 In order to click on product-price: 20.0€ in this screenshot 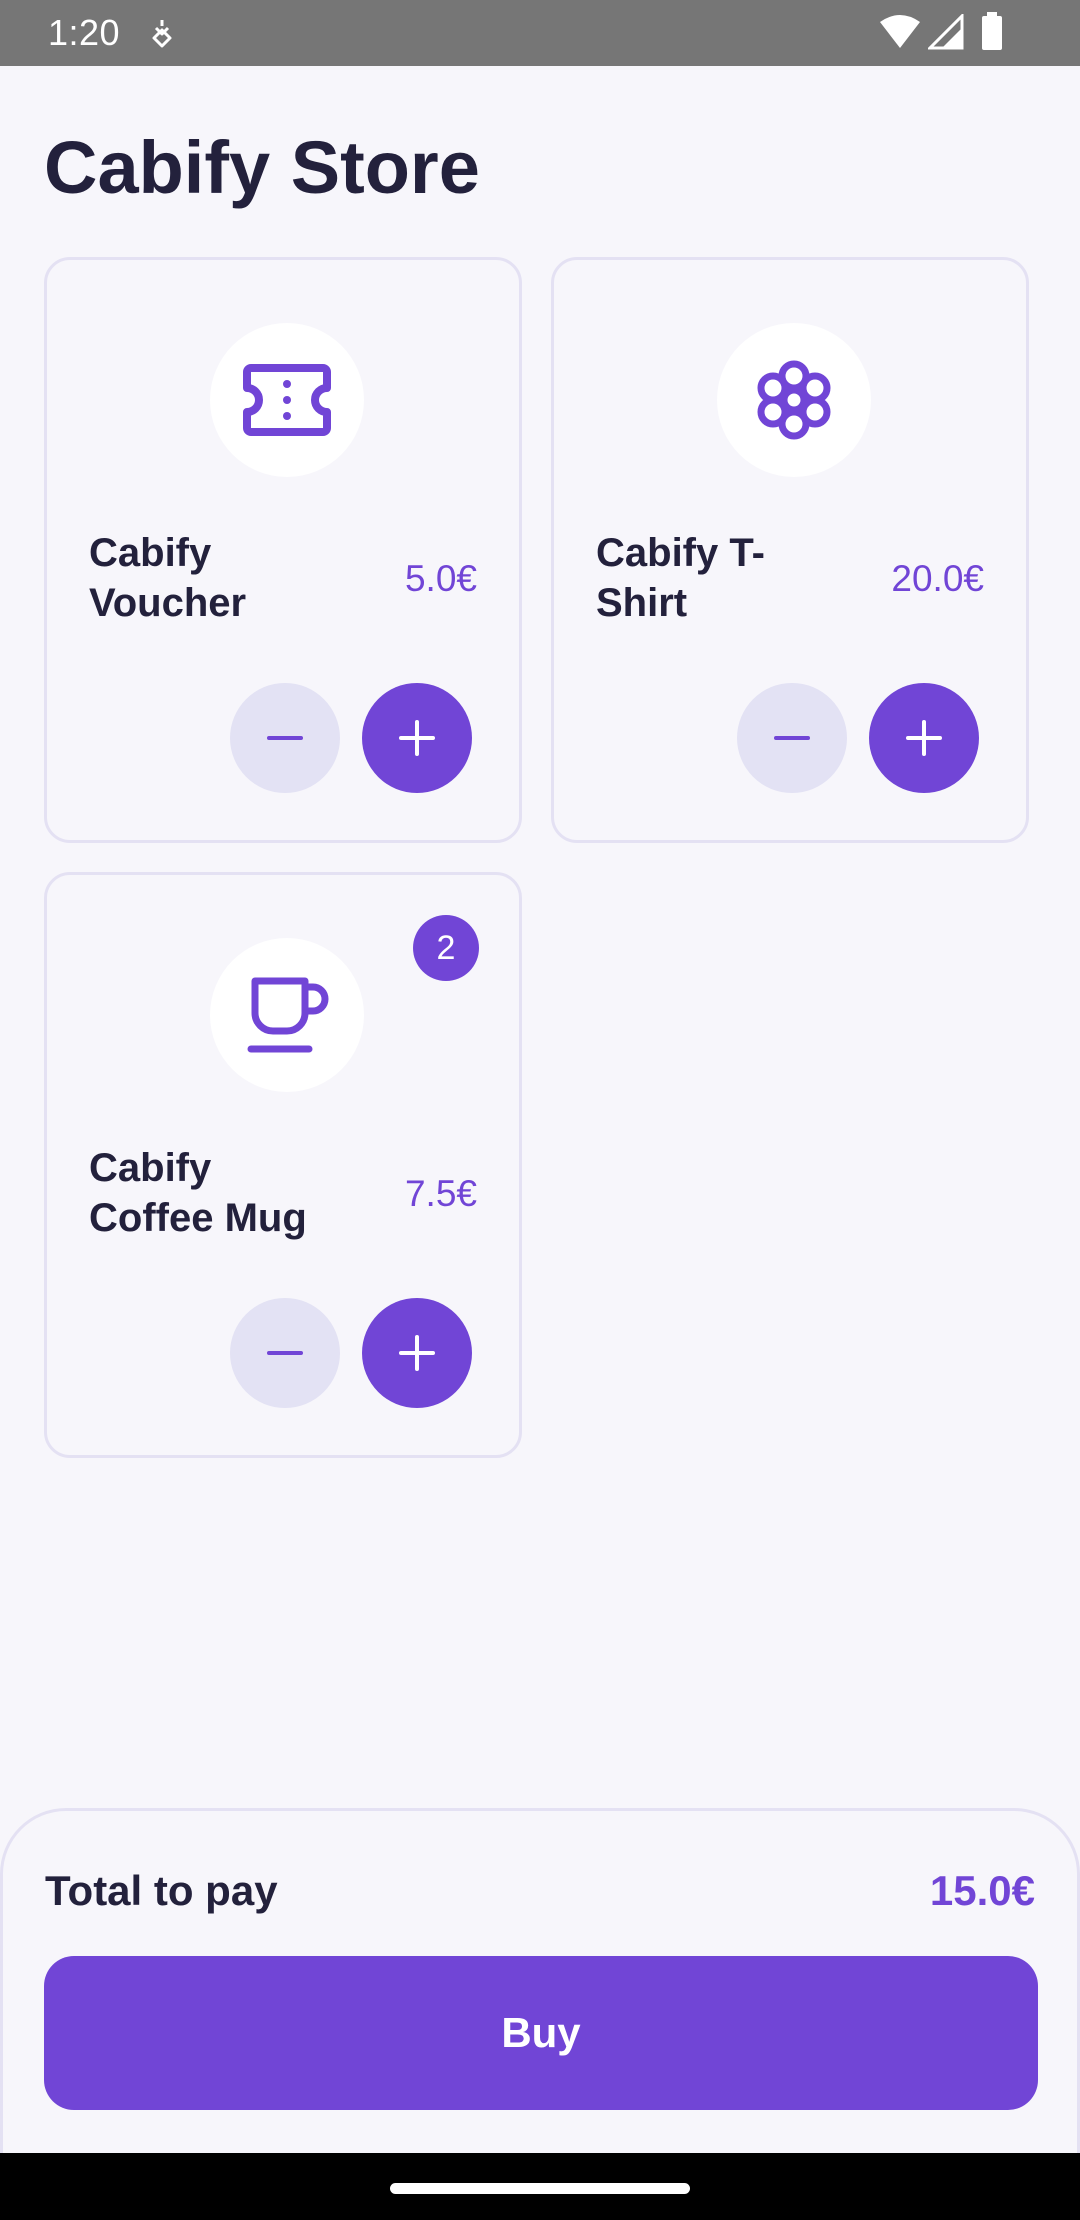, I will do `click(937, 578)`.